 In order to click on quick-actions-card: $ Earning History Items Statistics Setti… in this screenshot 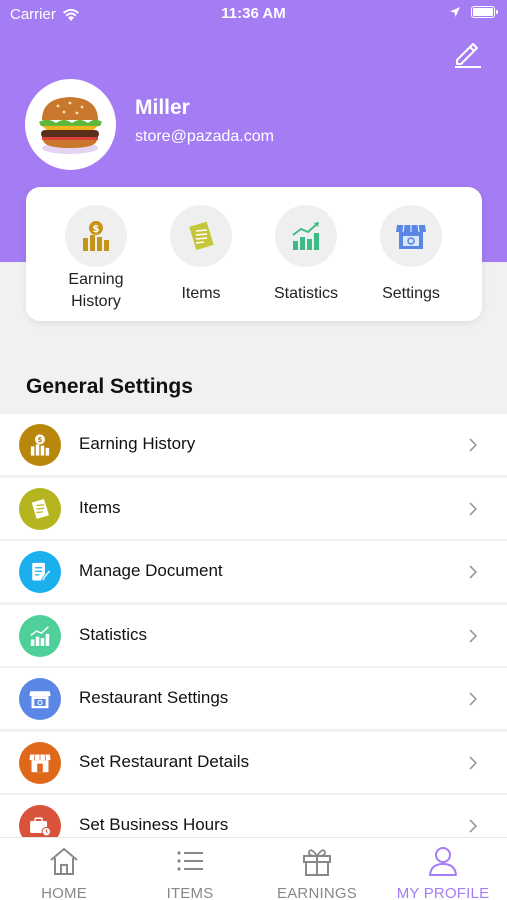, I will do `click(254, 254)`.